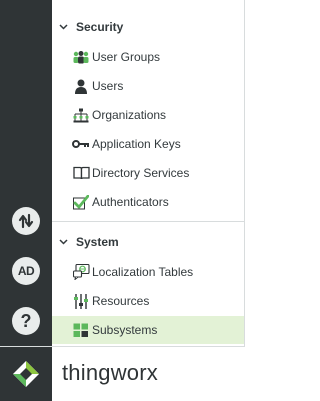 The width and height of the screenshot is (320, 401). Describe the element at coordinates (81, 86) in the screenshot. I see `user-icon` at that location.